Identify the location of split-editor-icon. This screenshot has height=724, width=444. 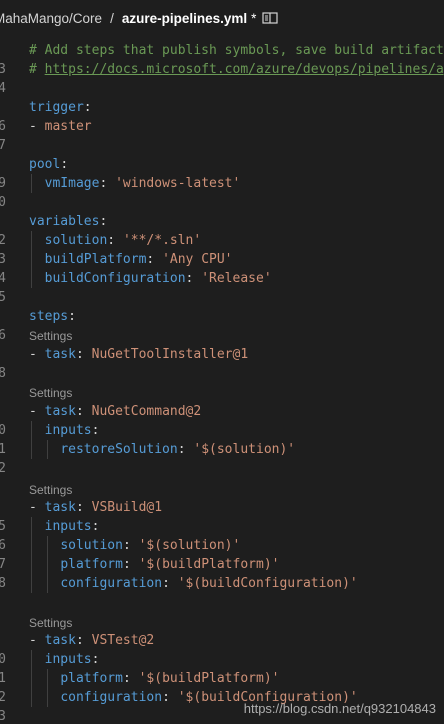
(270, 18).